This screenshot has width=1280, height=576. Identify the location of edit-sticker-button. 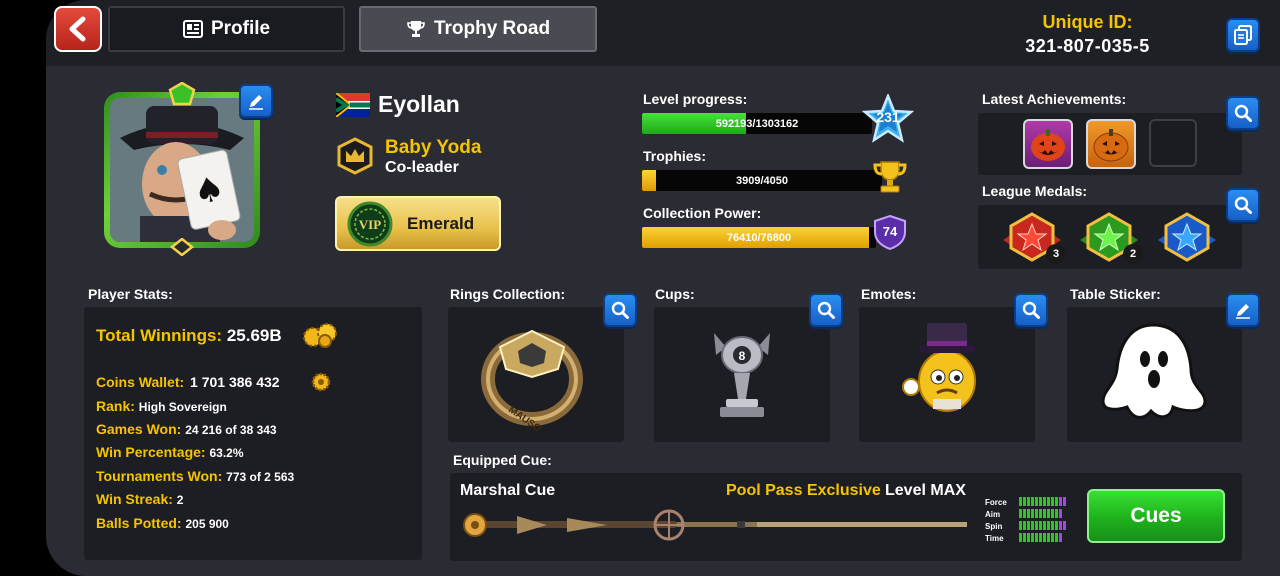
(1243, 310).